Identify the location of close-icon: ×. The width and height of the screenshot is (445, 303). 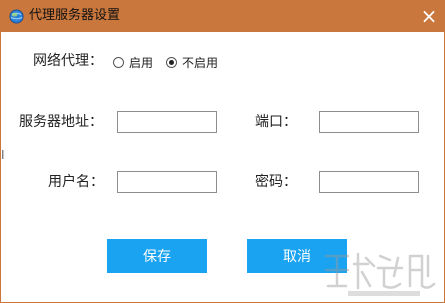
(429, 16).